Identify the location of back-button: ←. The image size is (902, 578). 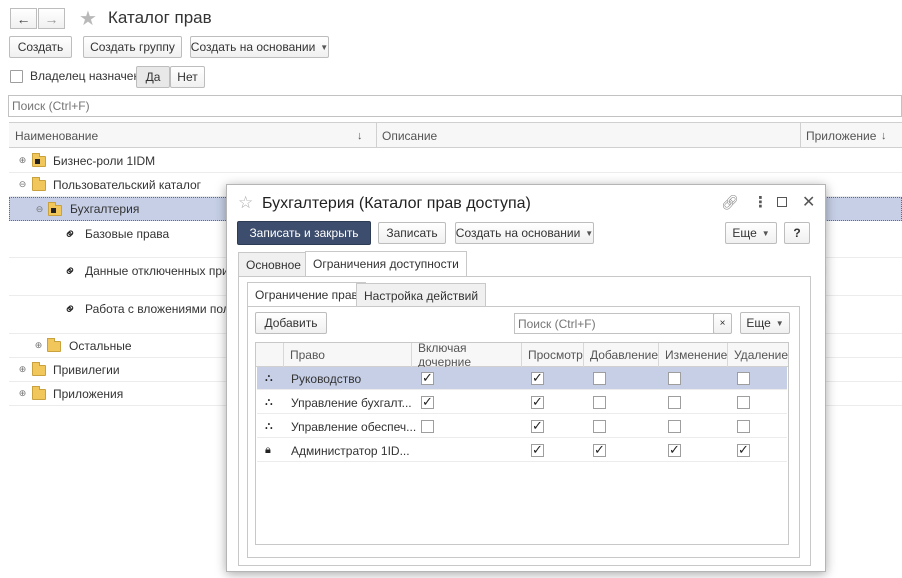
(23, 18).